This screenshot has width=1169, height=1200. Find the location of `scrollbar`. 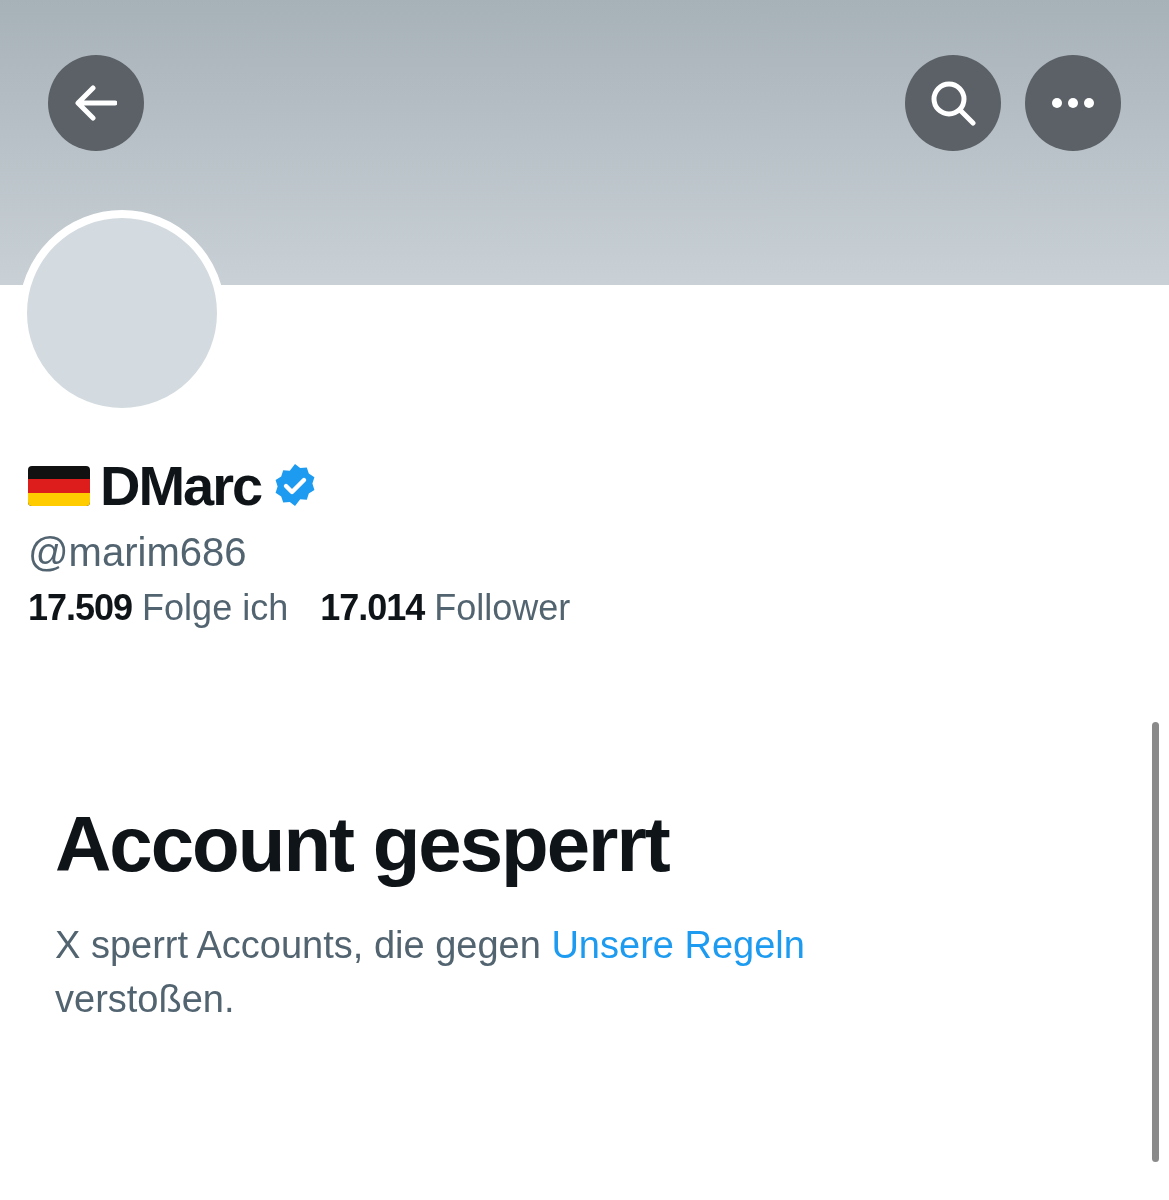

scrollbar is located at coordinates (1155, 942).